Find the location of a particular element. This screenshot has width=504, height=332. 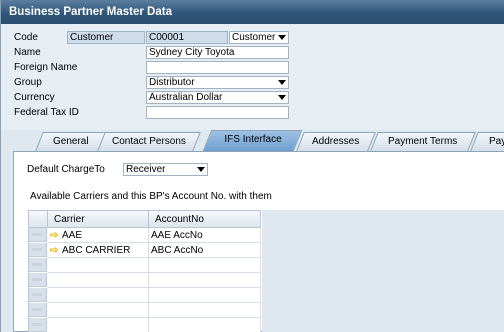

bp-type-dropdown: Customer is located at coordinates (259, 37).